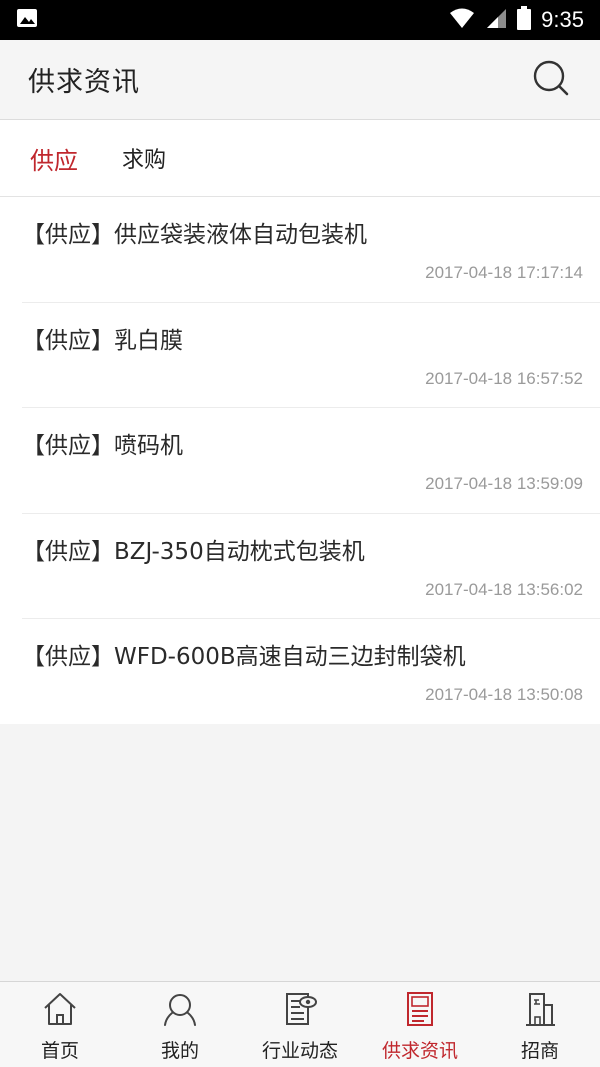  What do you see at coordinates (144, 158) in the screenshot?
I see `tab-purchase: 求购` at bounding box center [144, 158].